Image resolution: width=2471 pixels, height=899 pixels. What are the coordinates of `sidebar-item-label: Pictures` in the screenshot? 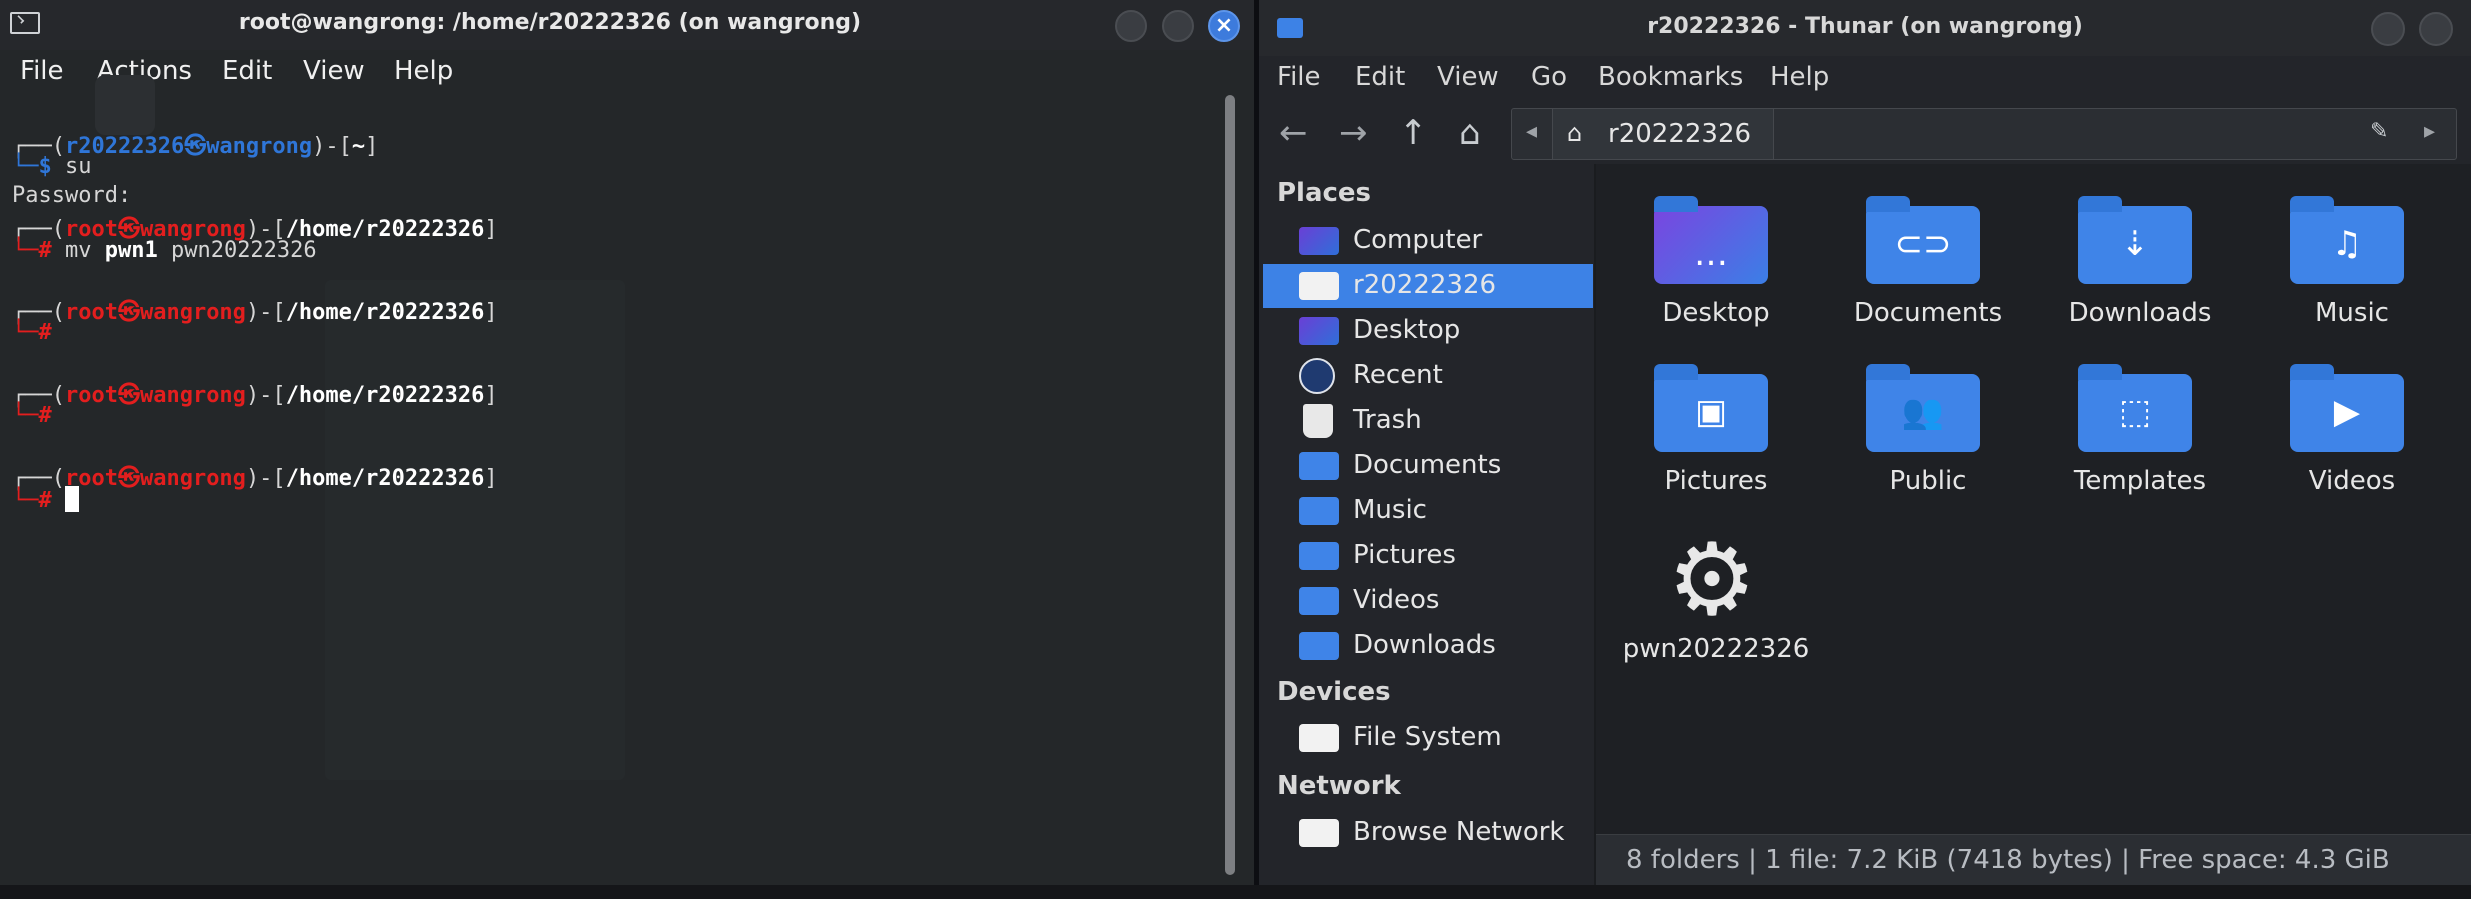 It's located at (1404, 555).